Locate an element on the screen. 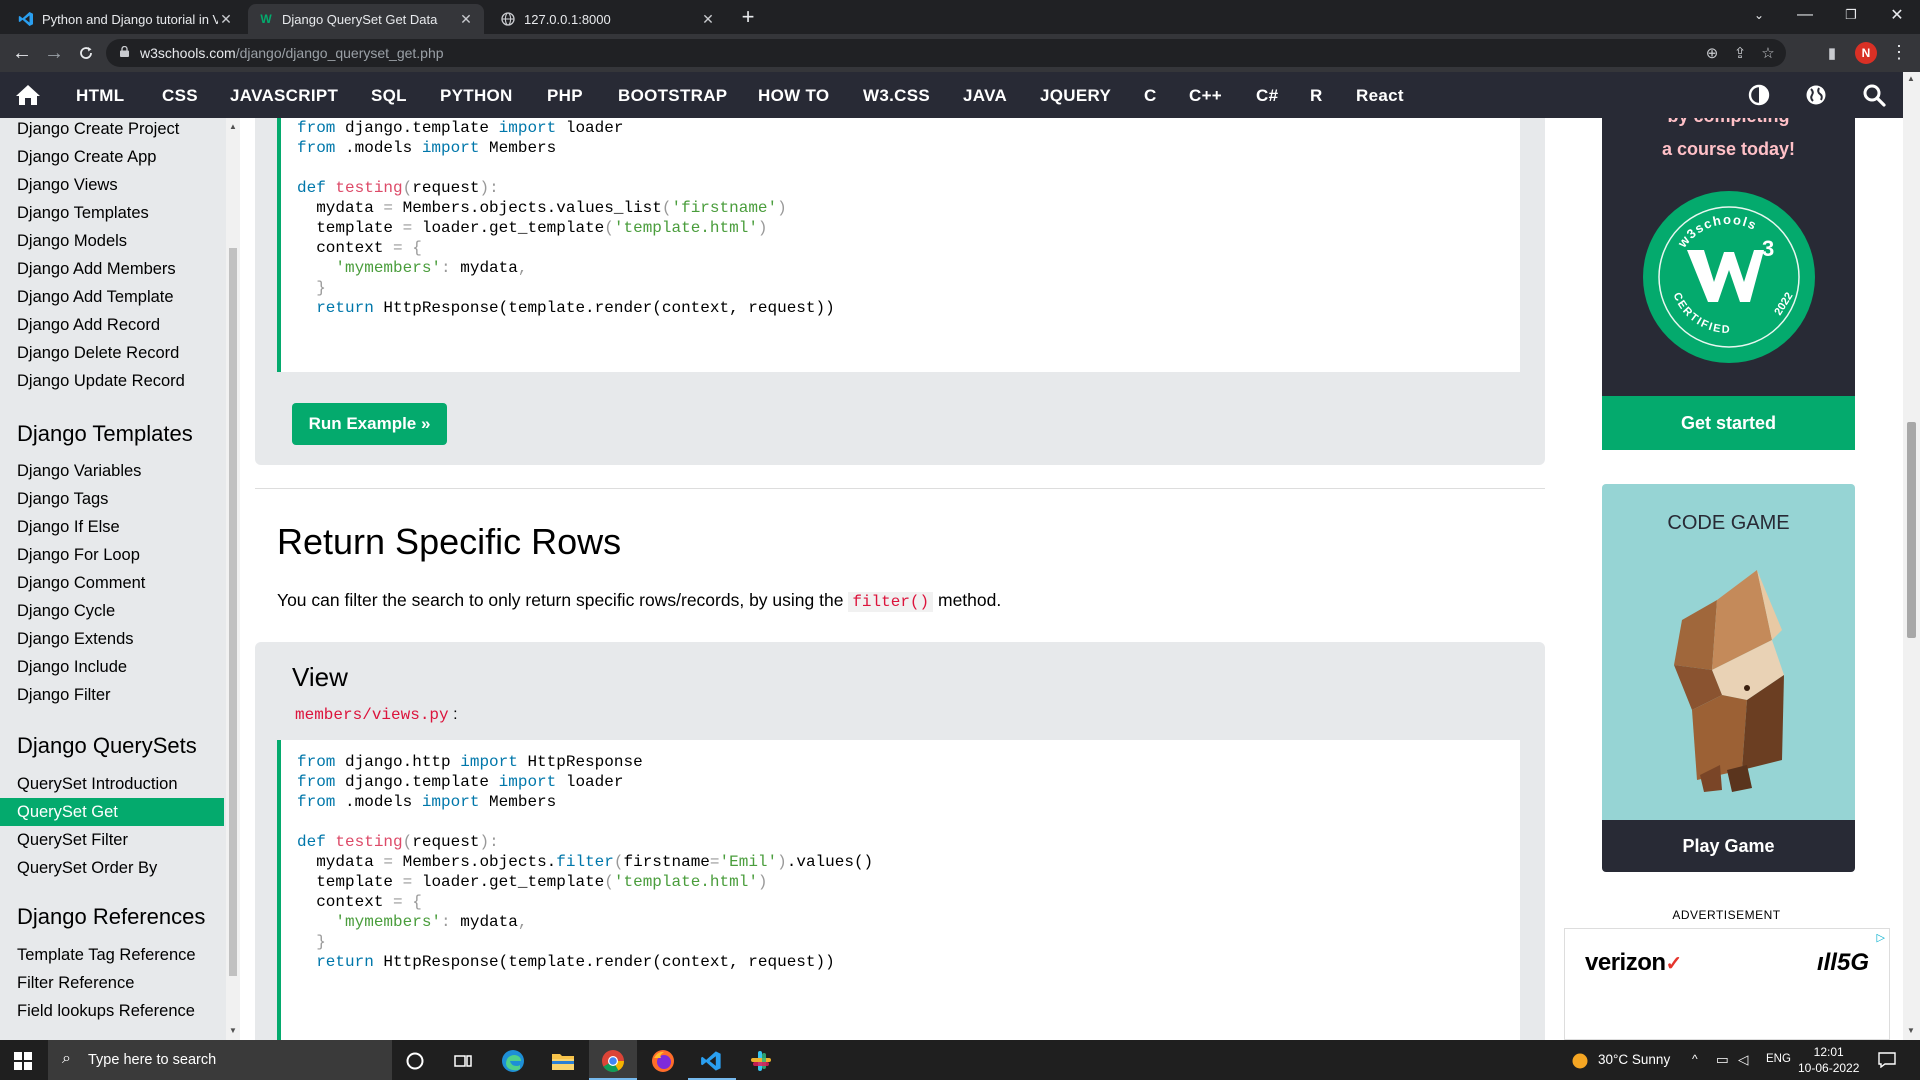 This screenshot has width=1920, height=1080. avatar: N is located at coordinates (1866, 53).